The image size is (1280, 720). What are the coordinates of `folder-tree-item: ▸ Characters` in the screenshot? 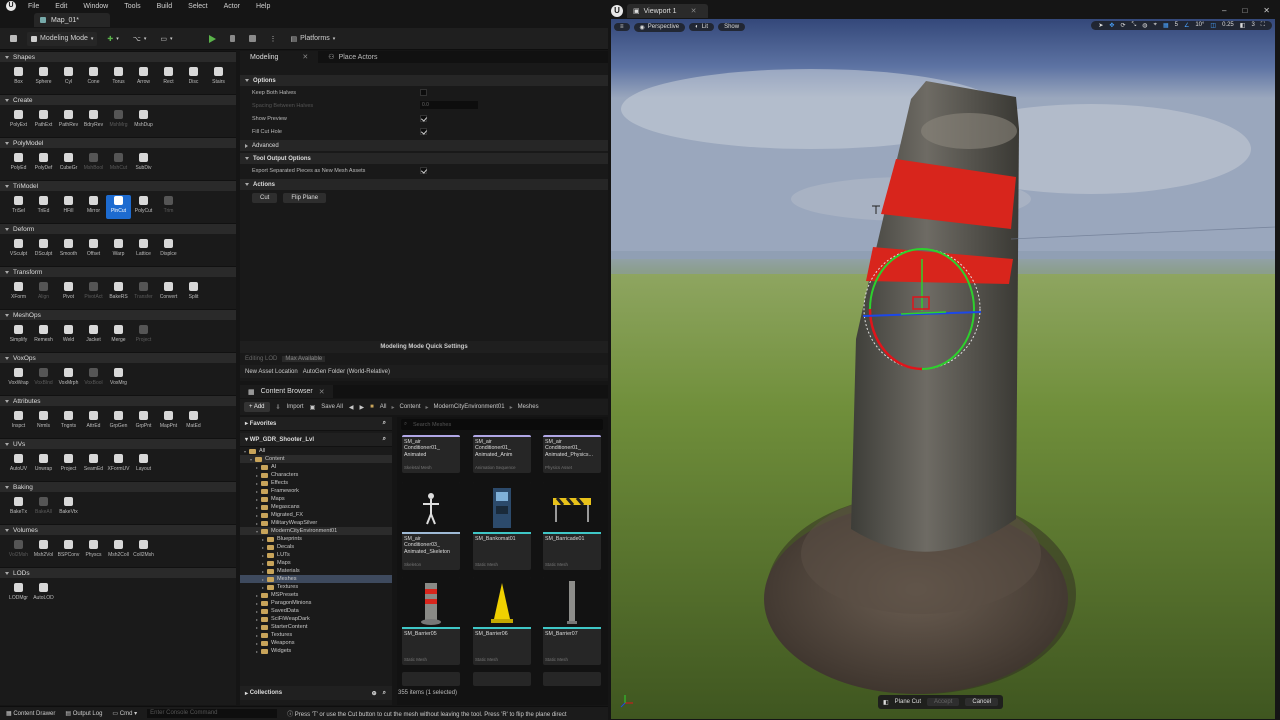 It's located at (316, 475).